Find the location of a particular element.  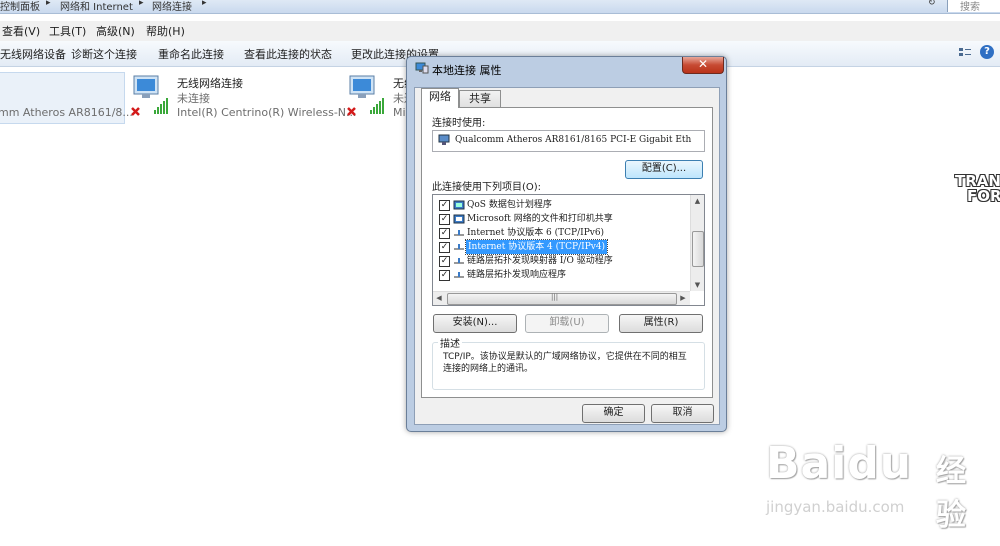

connect-using-label: 连接时使用: is located at coordinates (459, 123).